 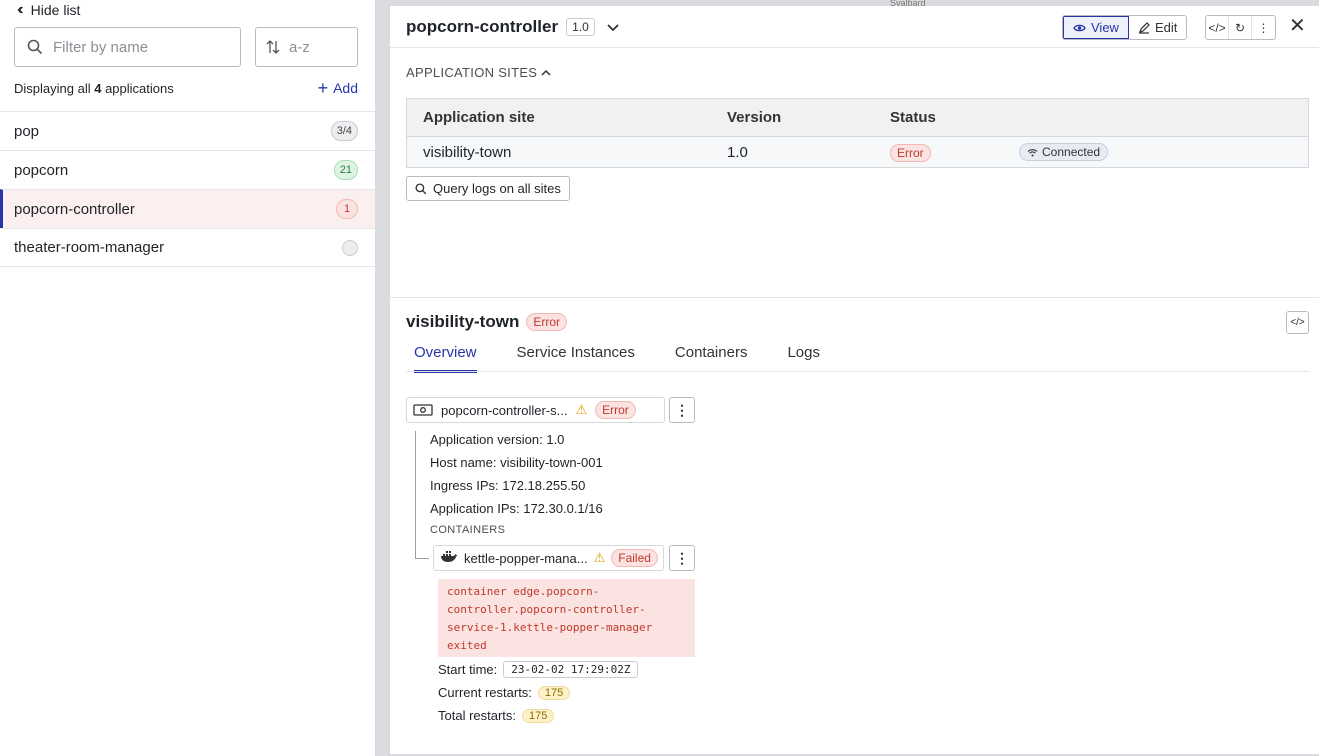 I want to click on service-instance-card: popcorn-controller-s... ⚠ Error, so click(x=535, y=410).